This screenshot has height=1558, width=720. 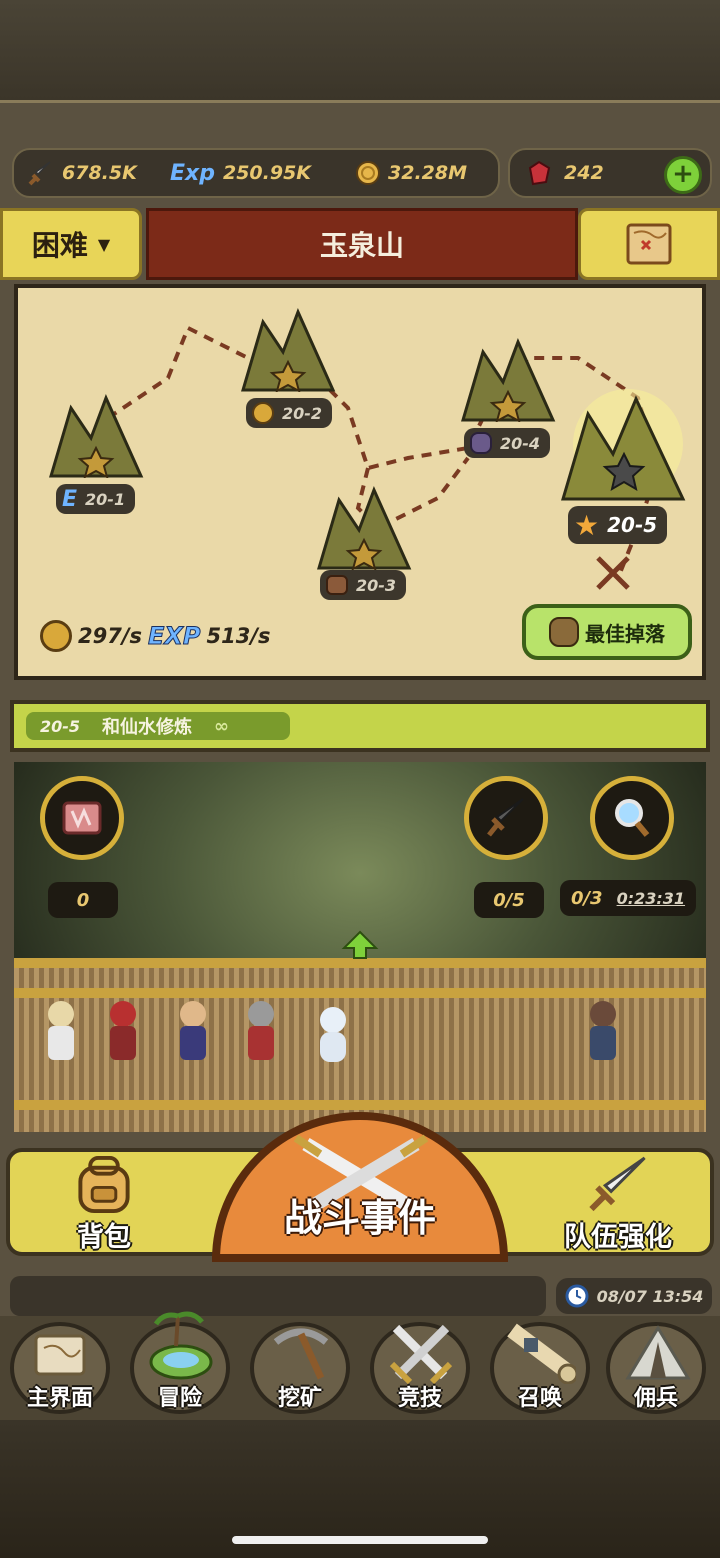 I want to click on sword-event-button, so click(x=506, y=818).